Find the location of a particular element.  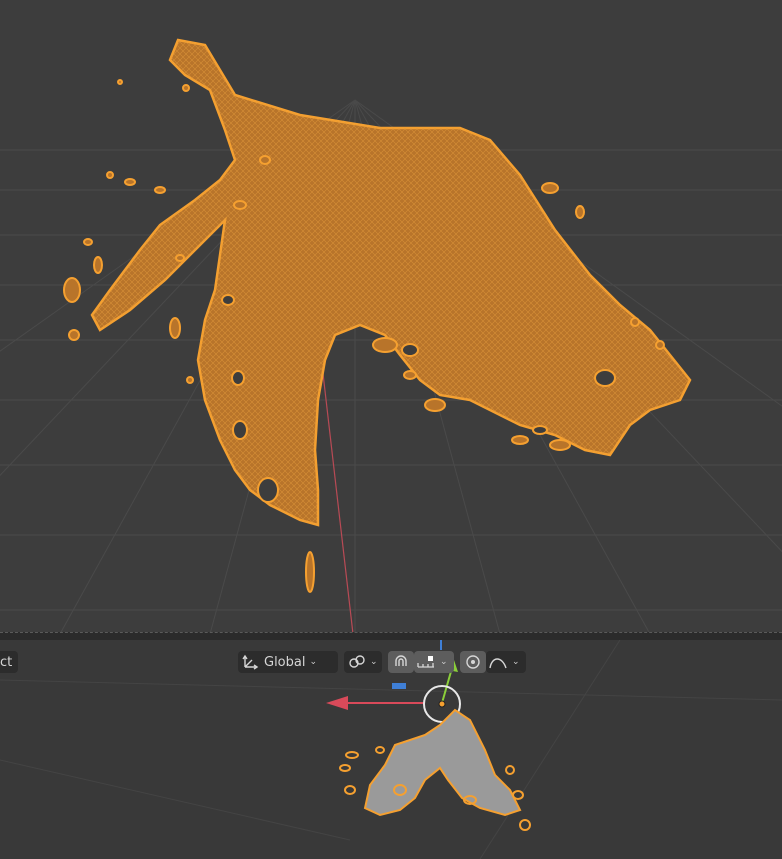

falloff-curve-icon is located at coordinates (498, 663).